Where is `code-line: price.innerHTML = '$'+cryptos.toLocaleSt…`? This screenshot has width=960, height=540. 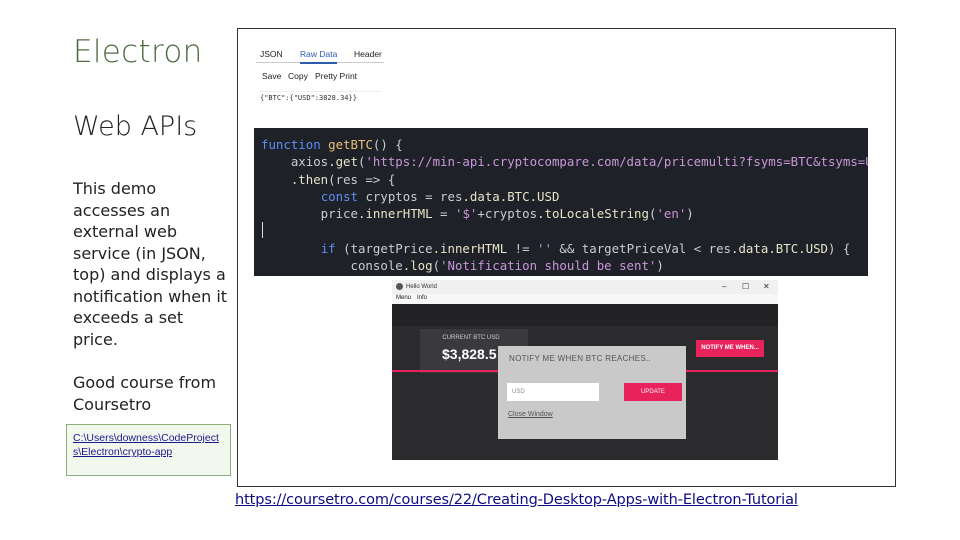 code-line: price.innerHTML = '$'+cryptos.toLocaleSt… is located at coordinates (477, 214).